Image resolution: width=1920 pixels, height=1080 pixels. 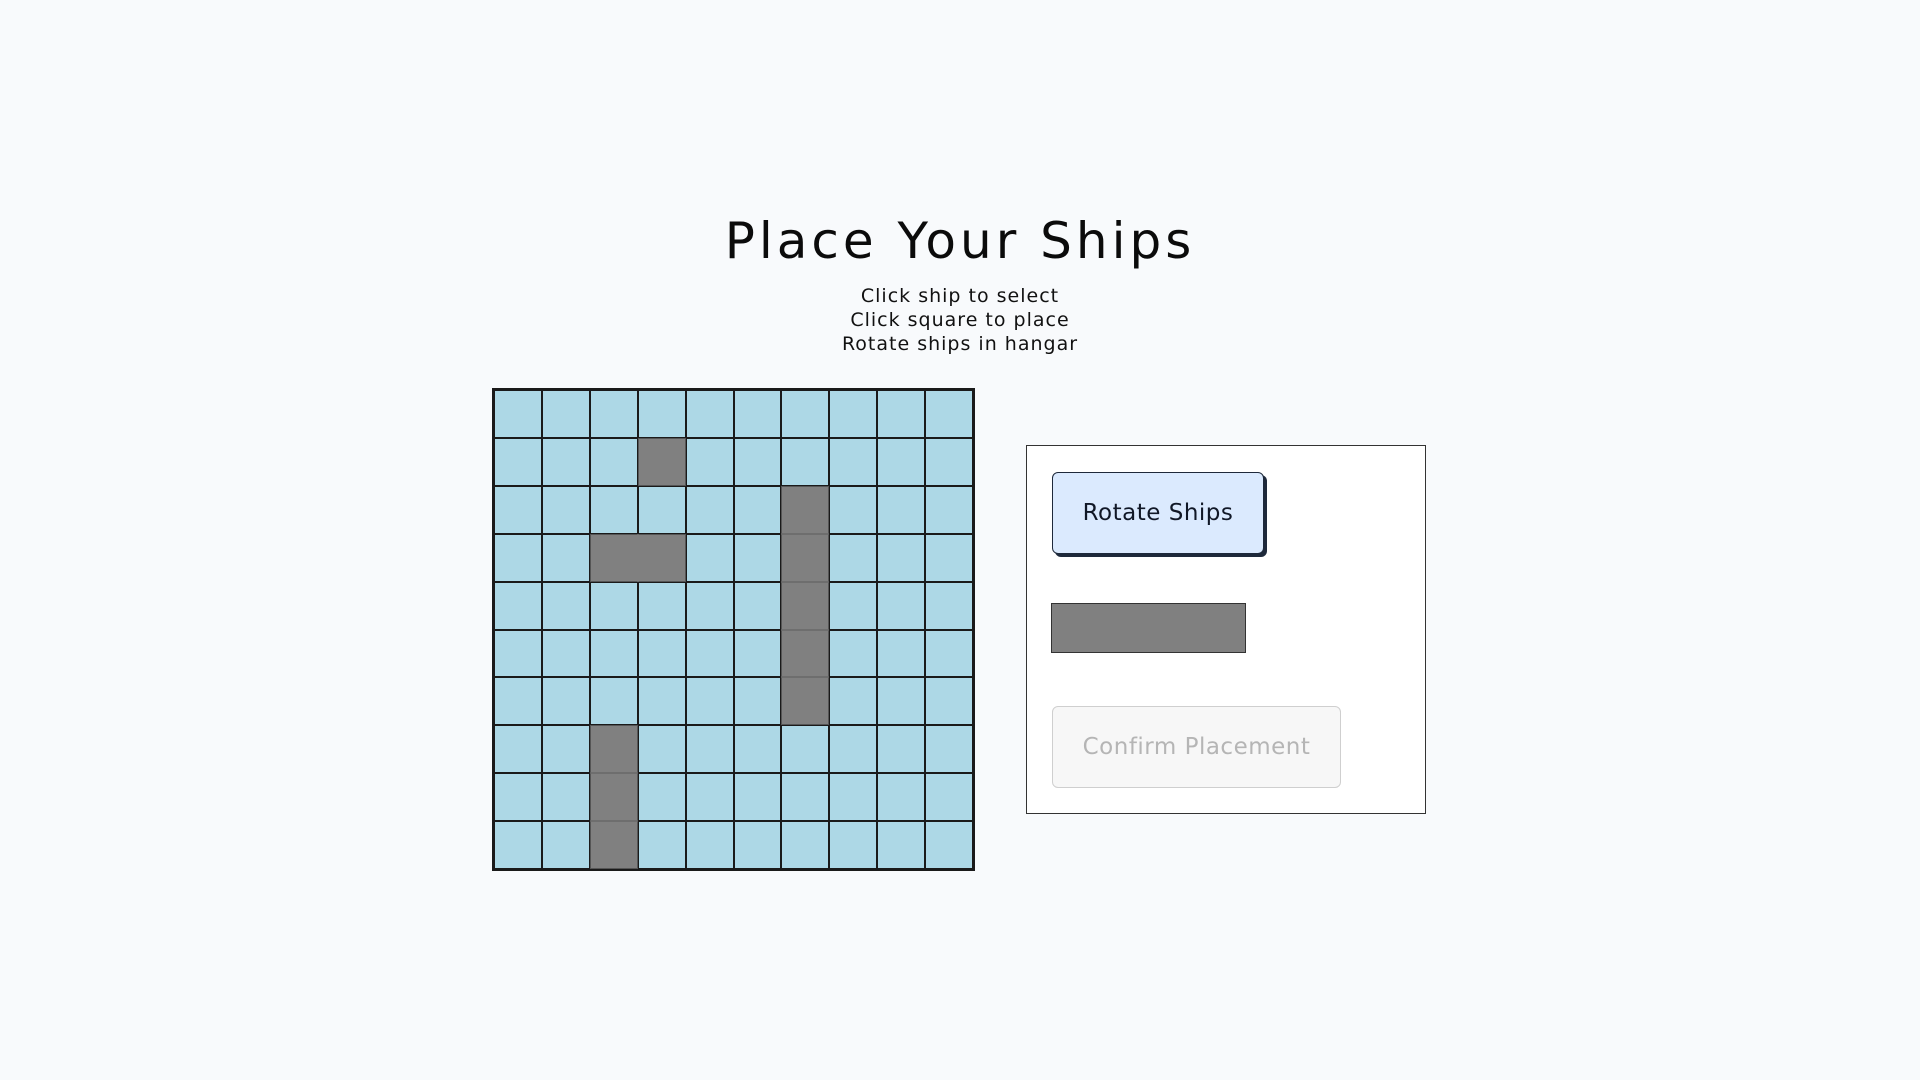 I want to click on hangar-ship, so click(x=1148, y=628).